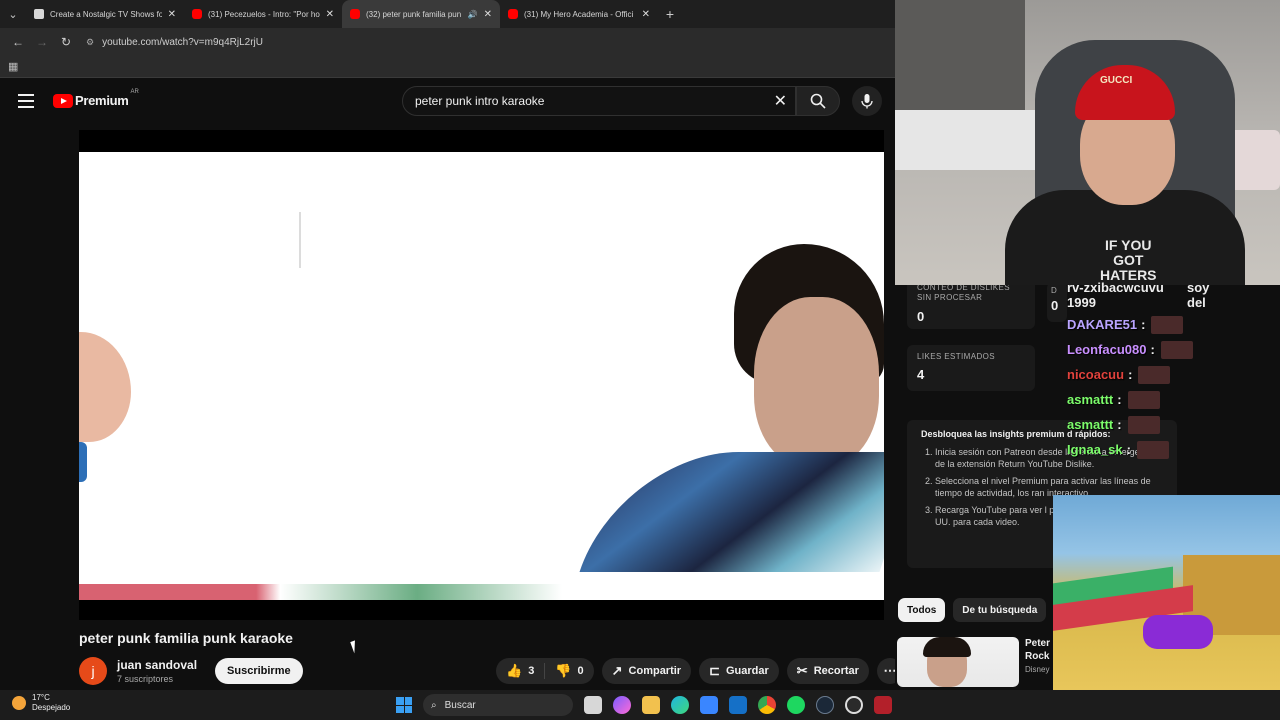 The width and height of the screenshot is (1280, 720). I want to click on youtube-header: Premium AR peter punk intro karaoke ✕, so click(447, 102).